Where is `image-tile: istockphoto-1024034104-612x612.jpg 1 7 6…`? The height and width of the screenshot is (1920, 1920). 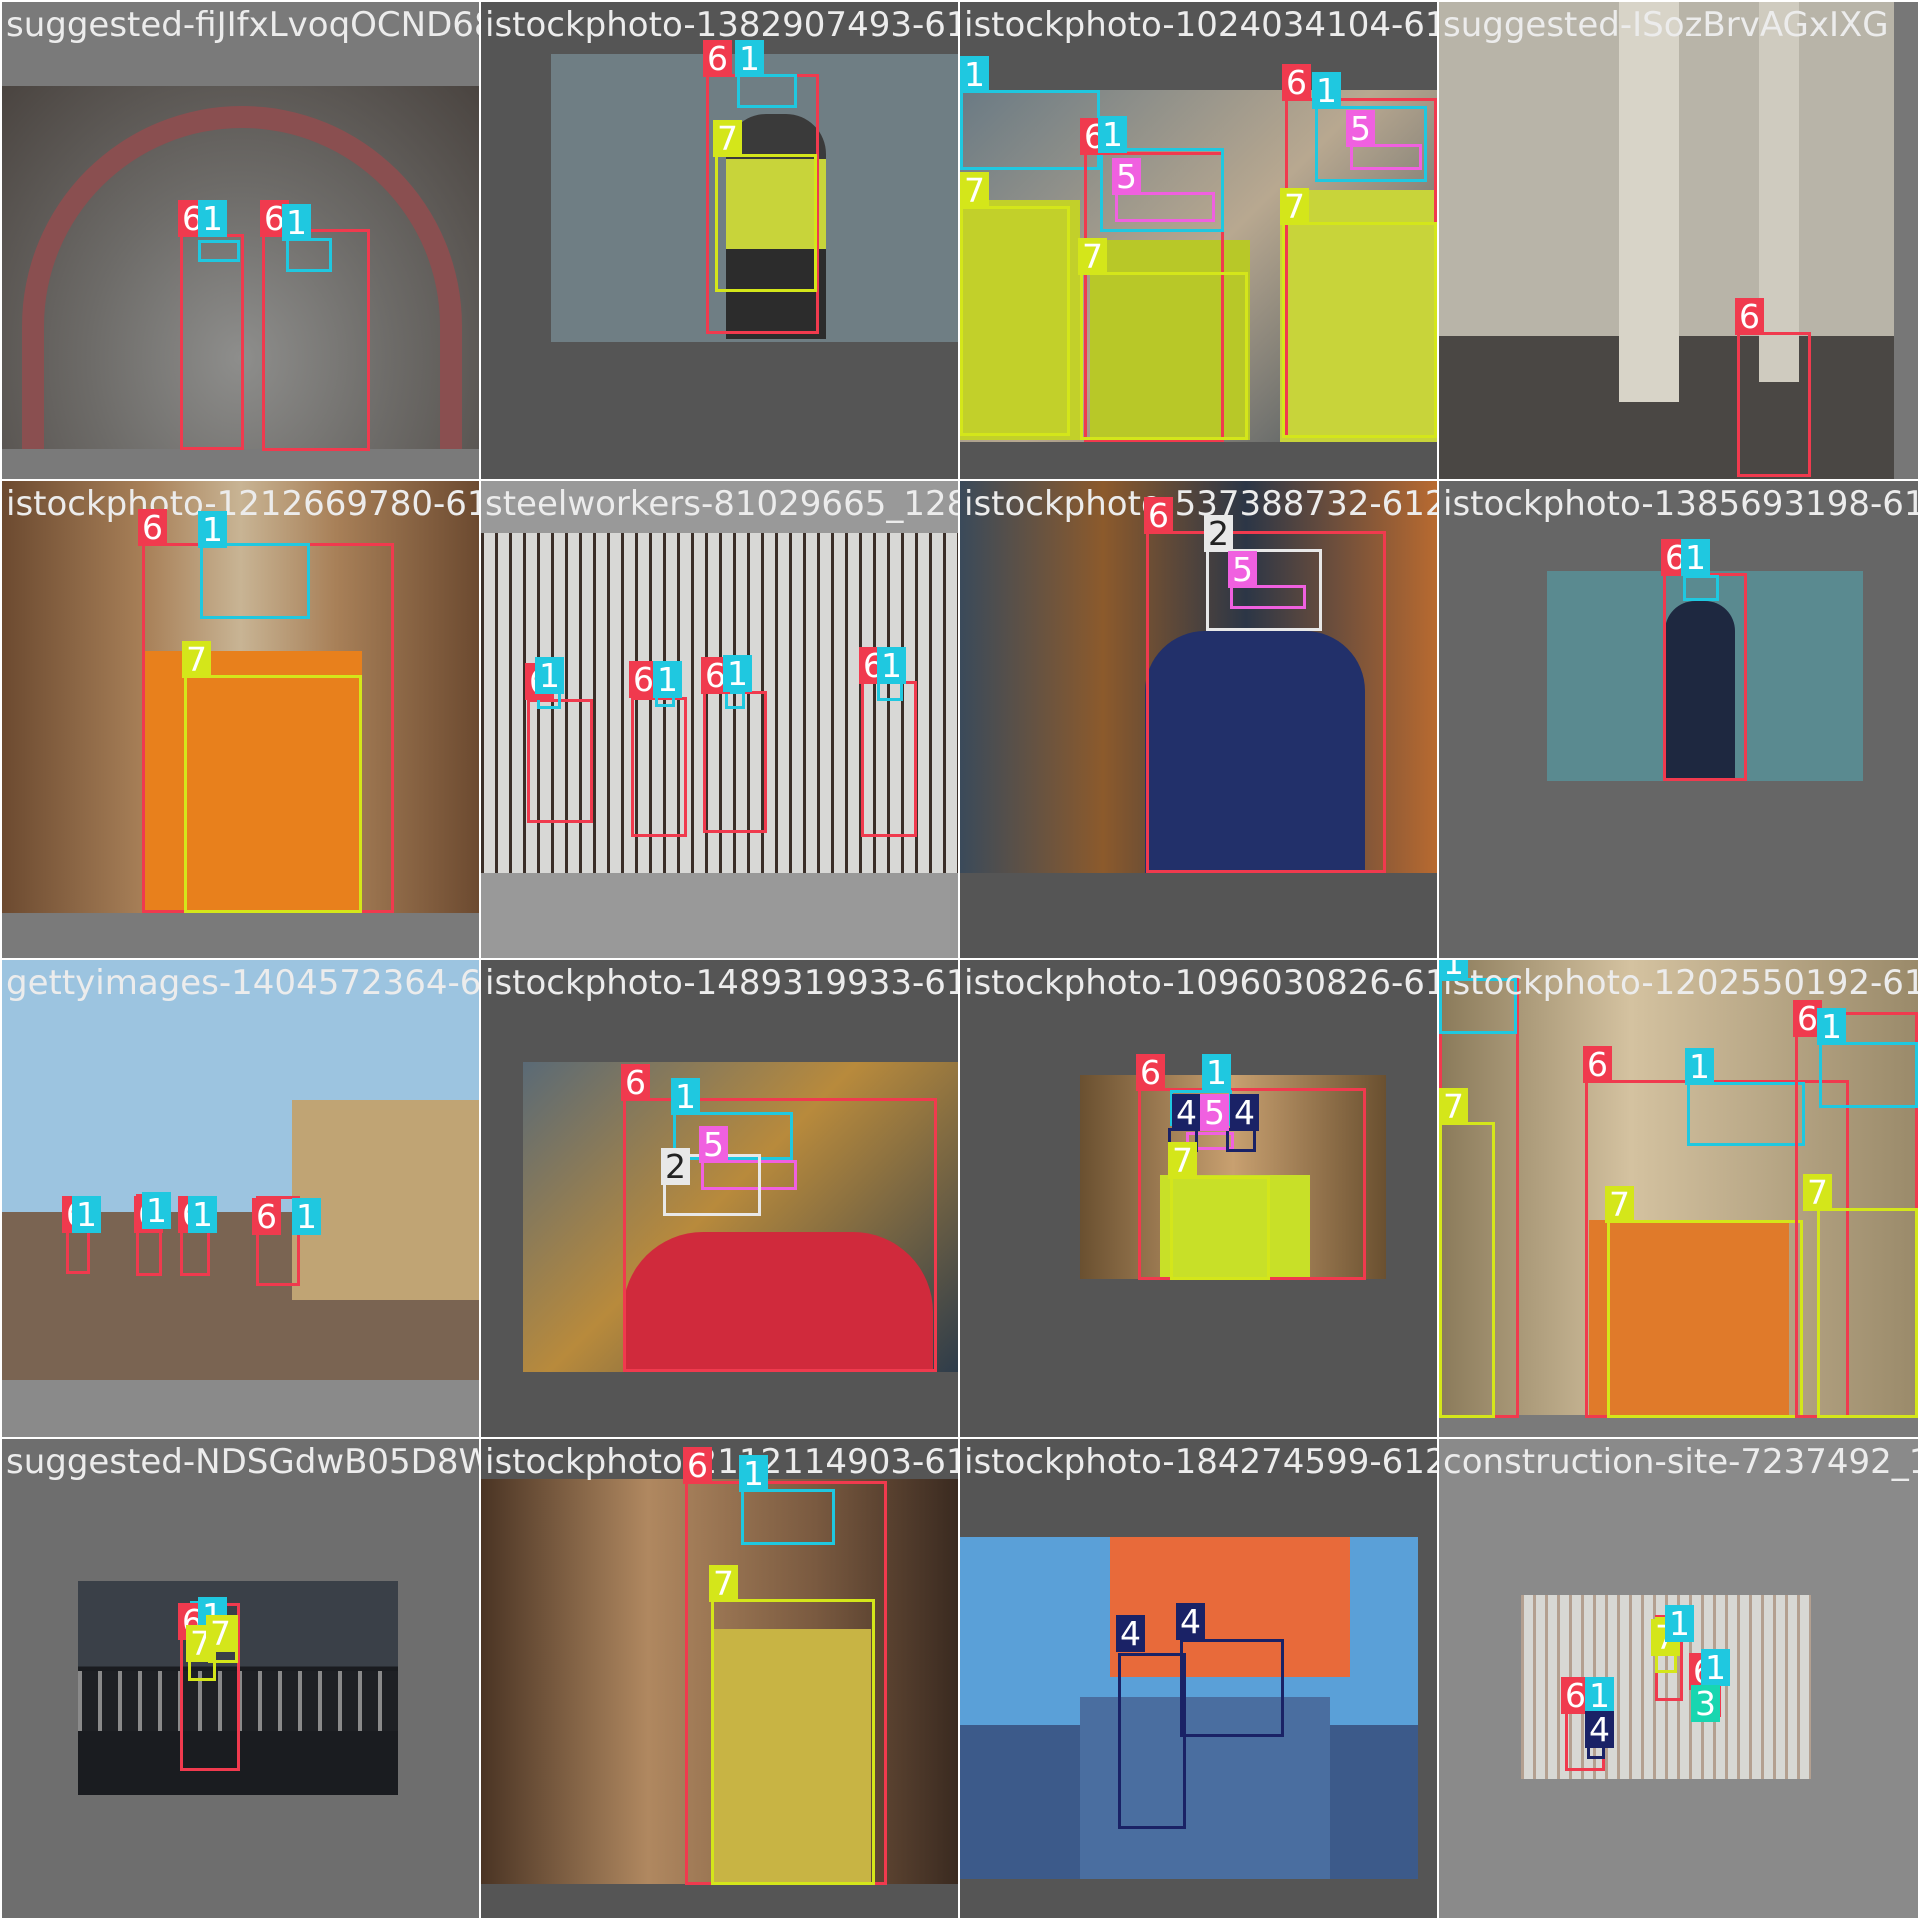 image-tile: istockphoto-1024034104-612x612.jpg 1 7 6… is located at coordinates (1198, 240).